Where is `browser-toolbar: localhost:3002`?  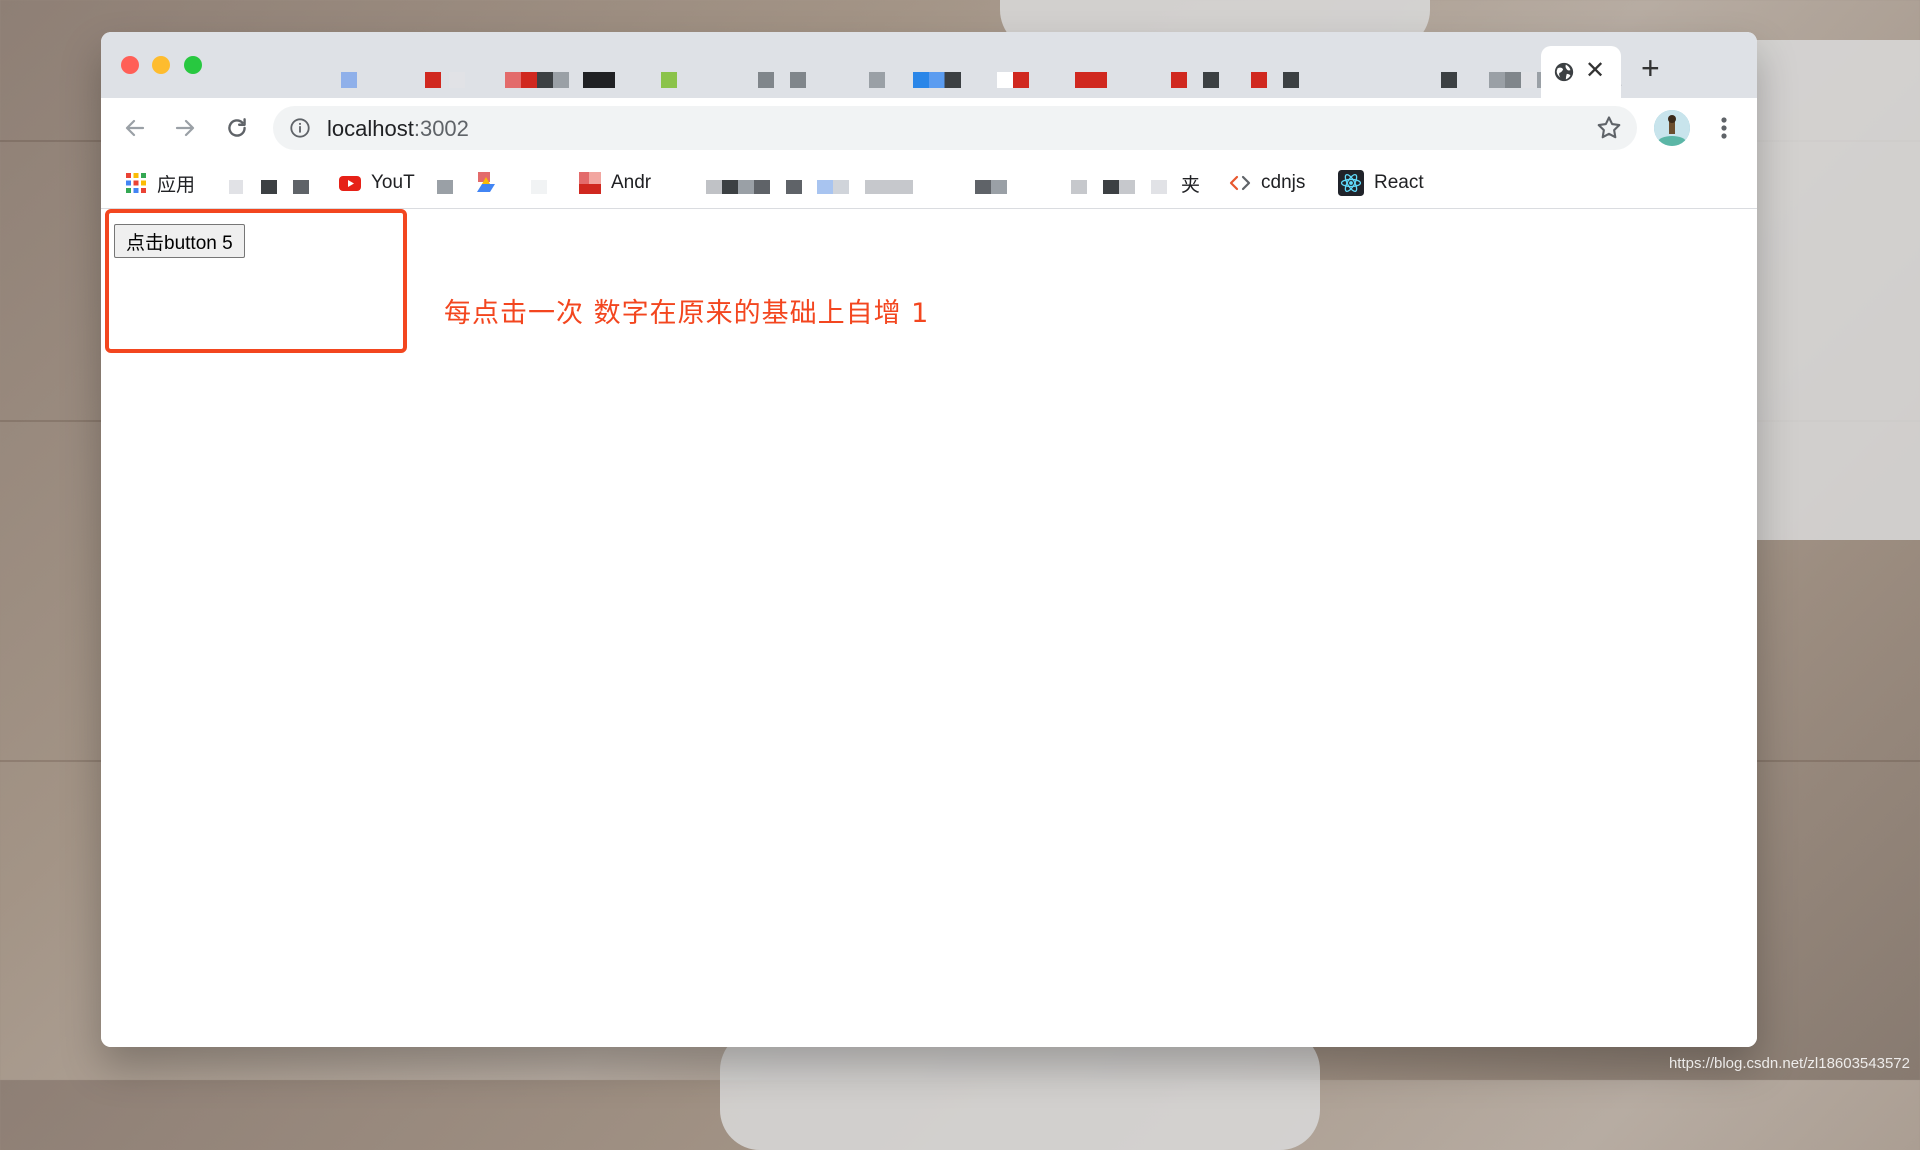
browser-toolbar: localhost:3002 is located at coordinates (929, 128).